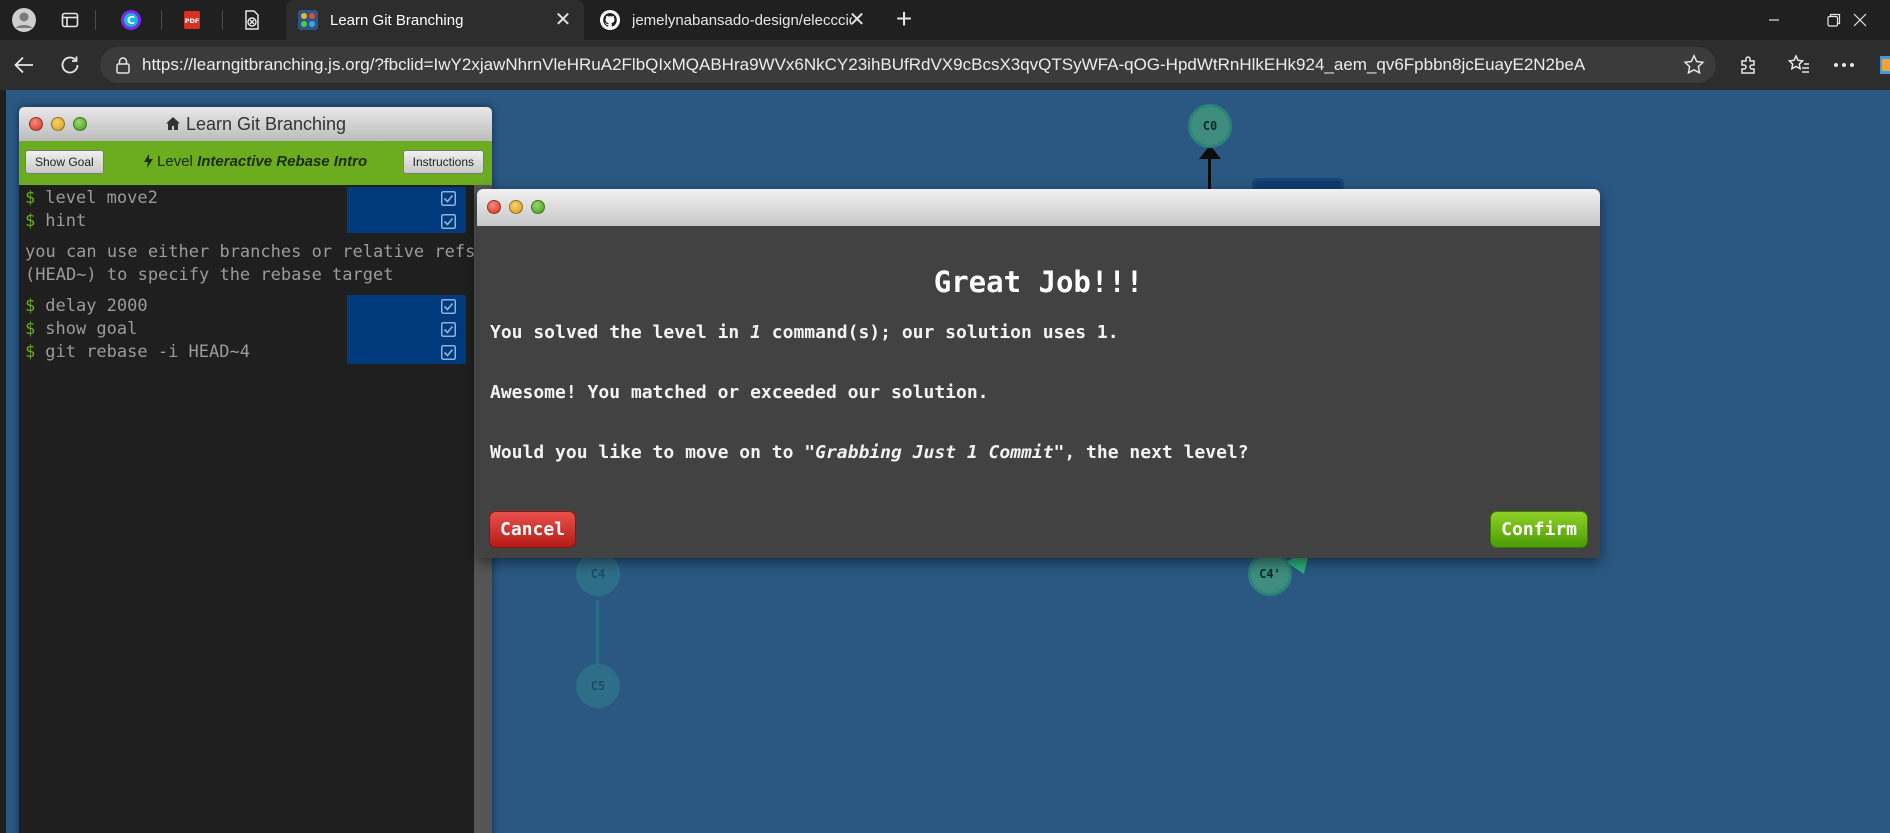  What do you see at coordinates (266, 124) in the screenshot?
I see `terminal-title-text: Learn Git Branching` at bounding box center [266, 124].